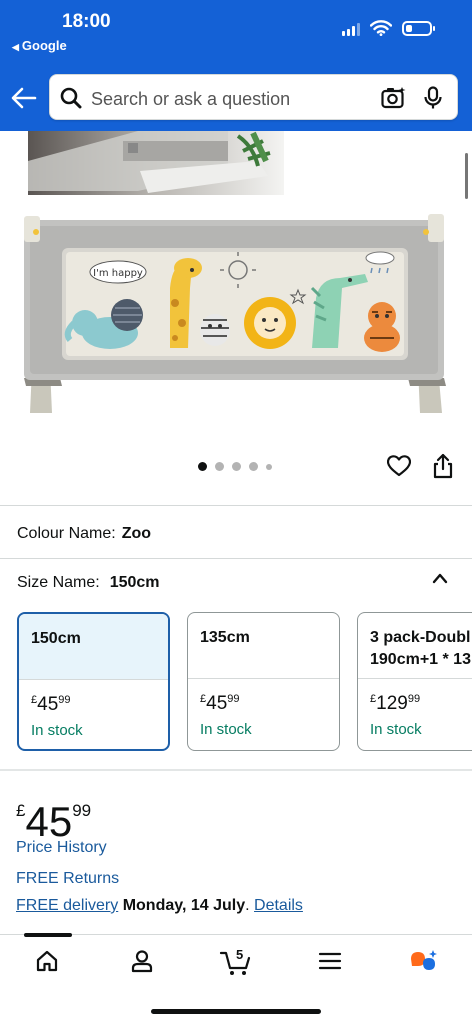 Image resolution: width=472 pixels, height=1024 pixels. I want to click on home-icon, so click(47, 961).